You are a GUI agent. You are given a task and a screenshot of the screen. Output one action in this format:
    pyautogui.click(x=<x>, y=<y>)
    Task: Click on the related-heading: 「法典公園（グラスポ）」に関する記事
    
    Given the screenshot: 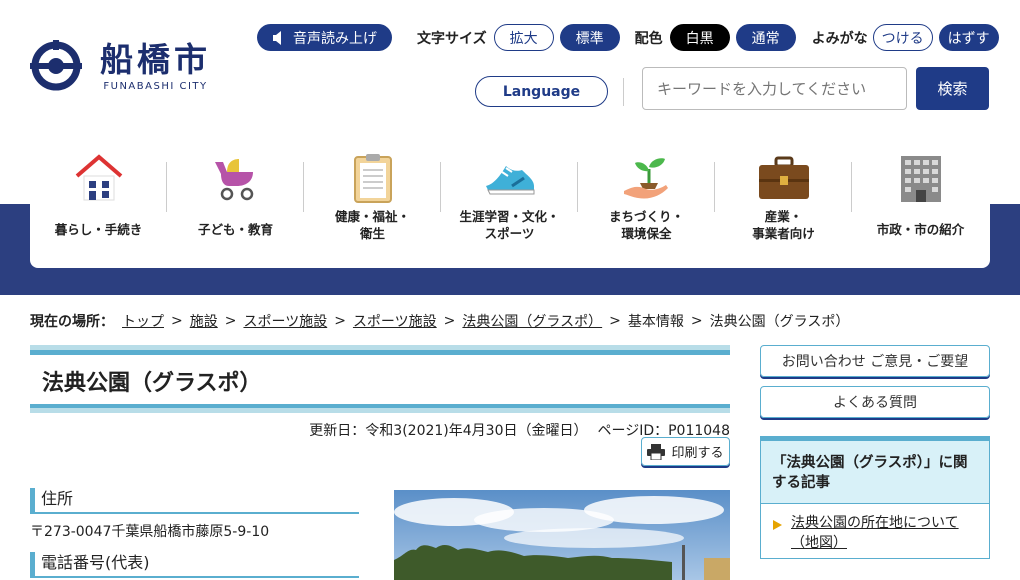 What is the action you would take?
    pyautogui.click(x=875, y=470)
    